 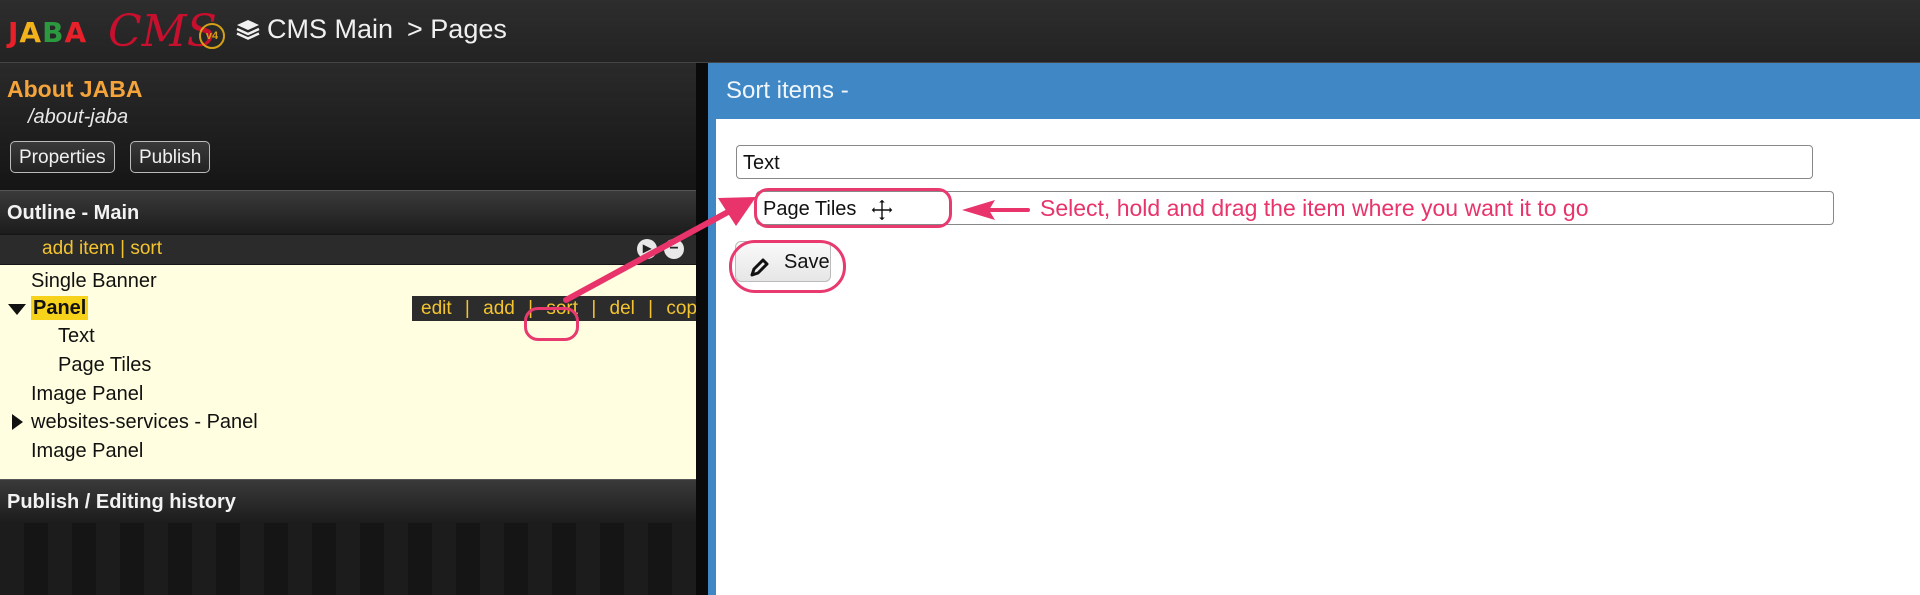 I want to click on logo-version-badge: v4, so click(x=212, y=36).